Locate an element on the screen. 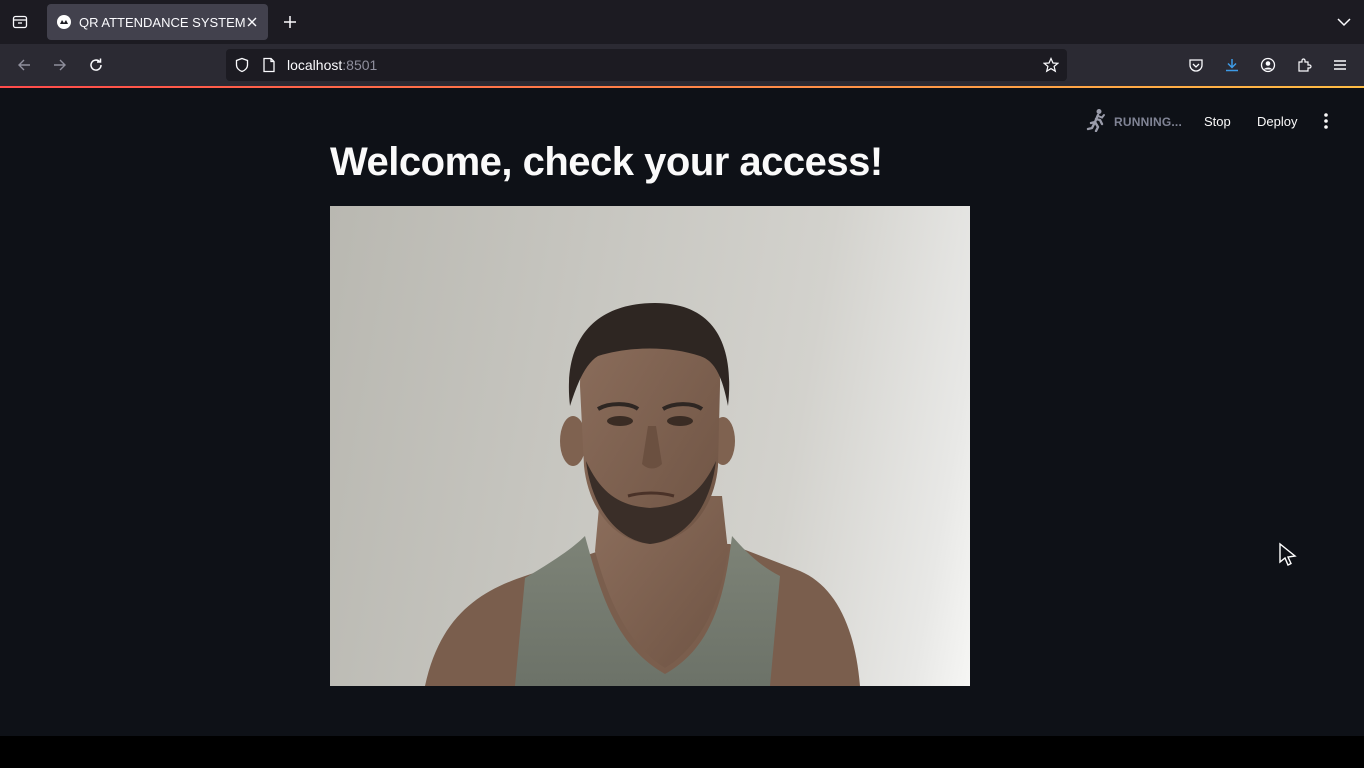  forward-arrow-icon is located at coordinates (60, 65).